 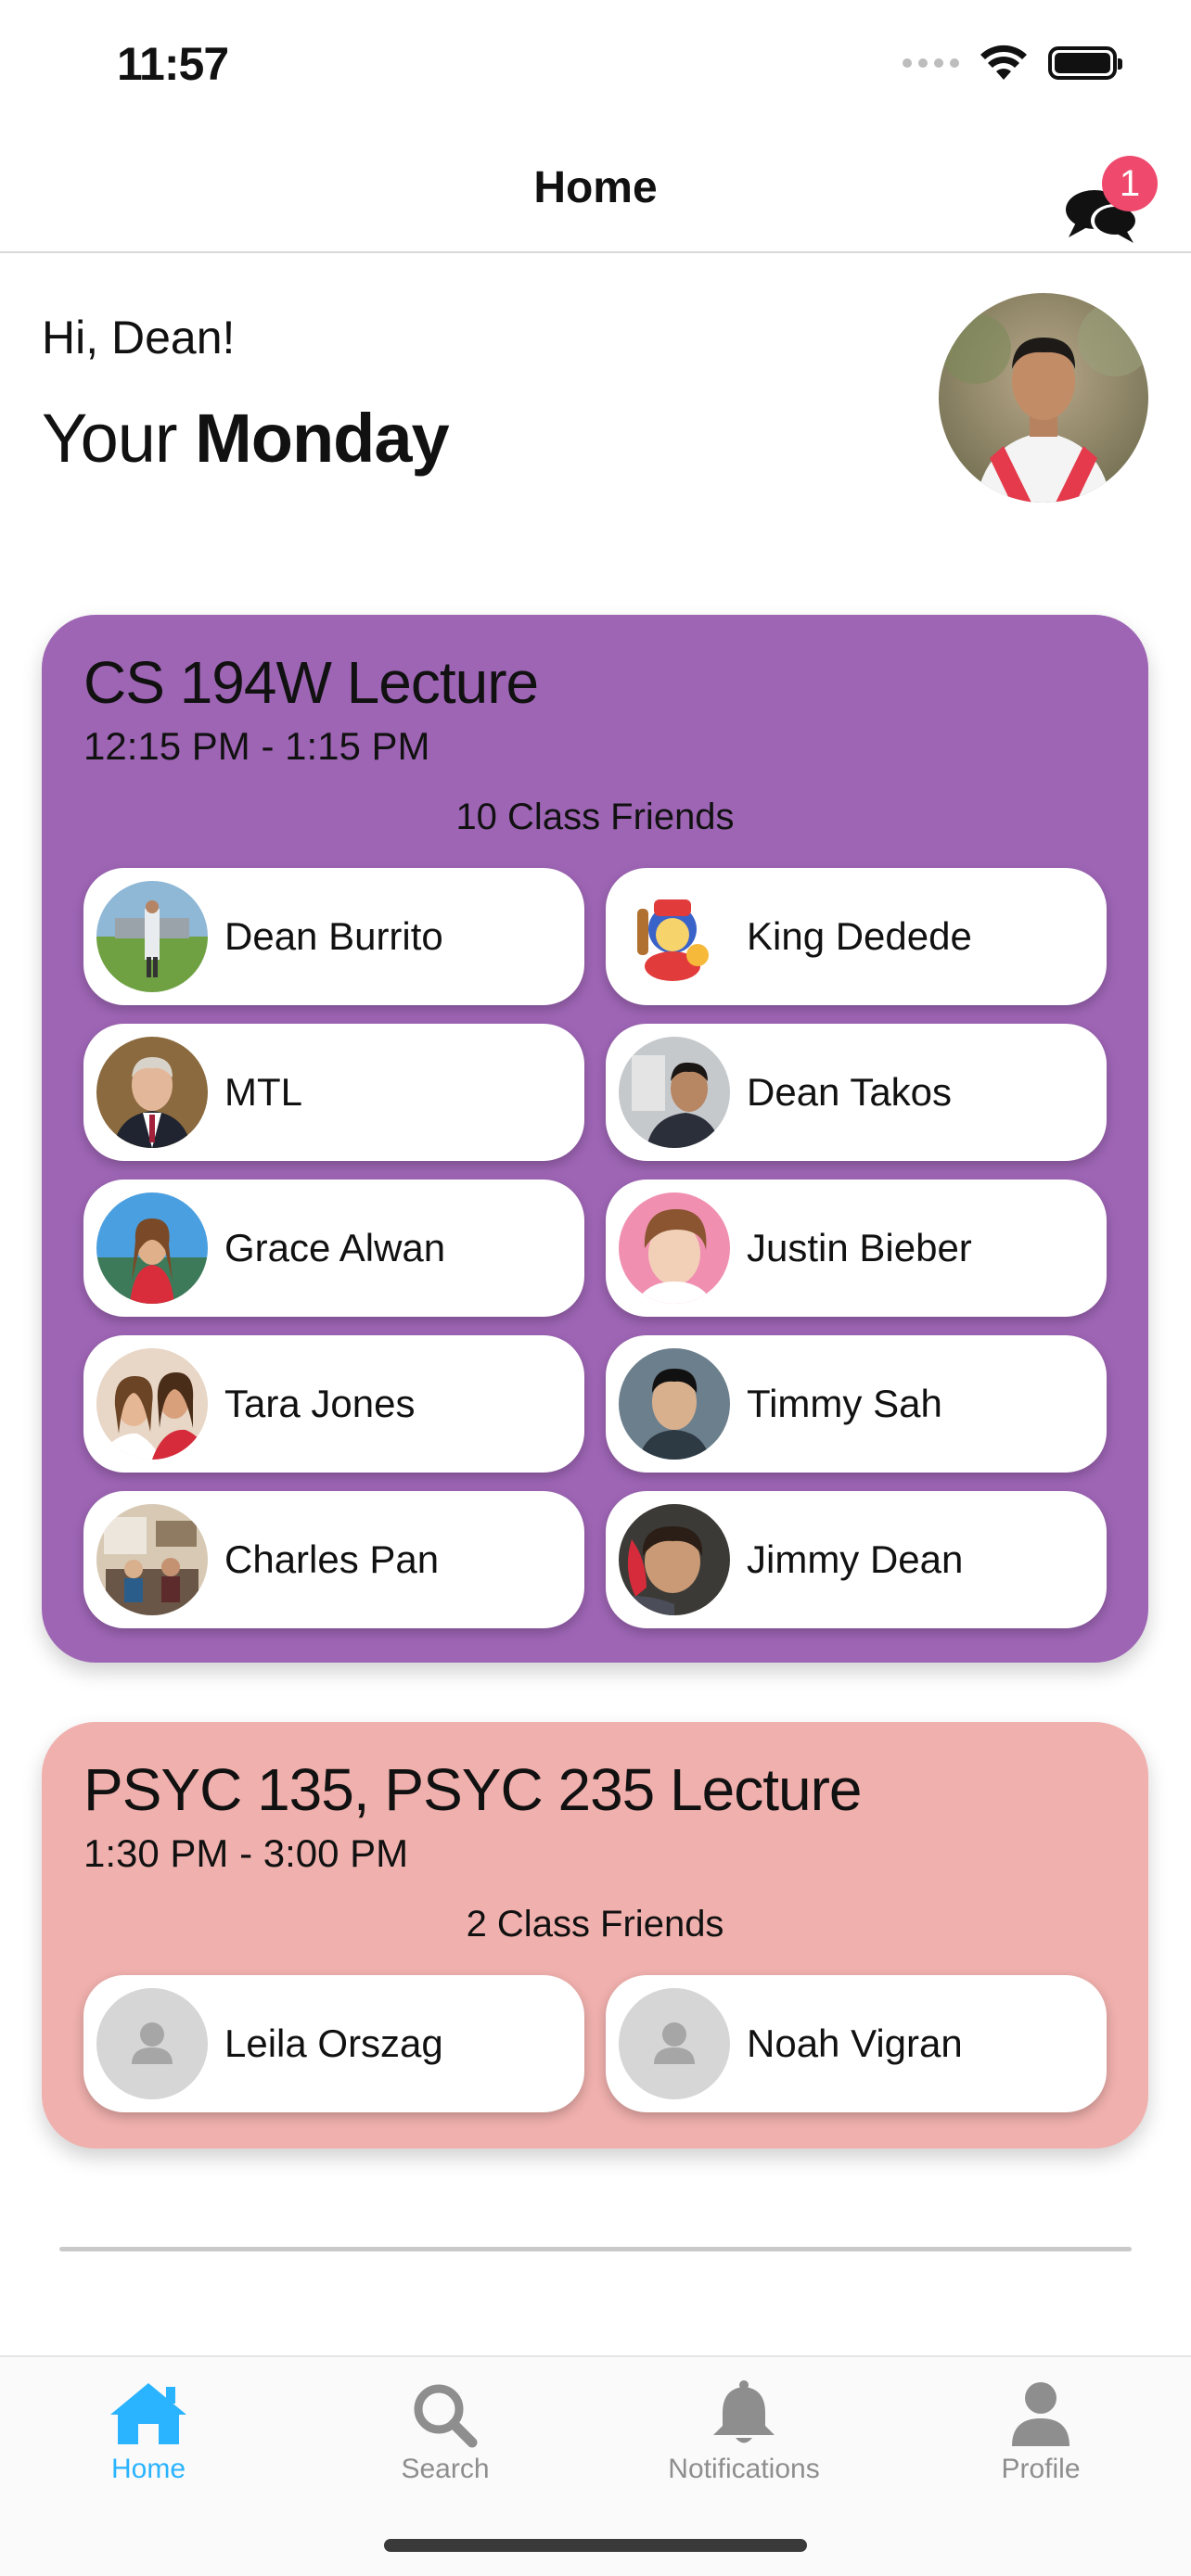 I want to click on friend-name: Timmy Sah, so click(x=844, y=1404).